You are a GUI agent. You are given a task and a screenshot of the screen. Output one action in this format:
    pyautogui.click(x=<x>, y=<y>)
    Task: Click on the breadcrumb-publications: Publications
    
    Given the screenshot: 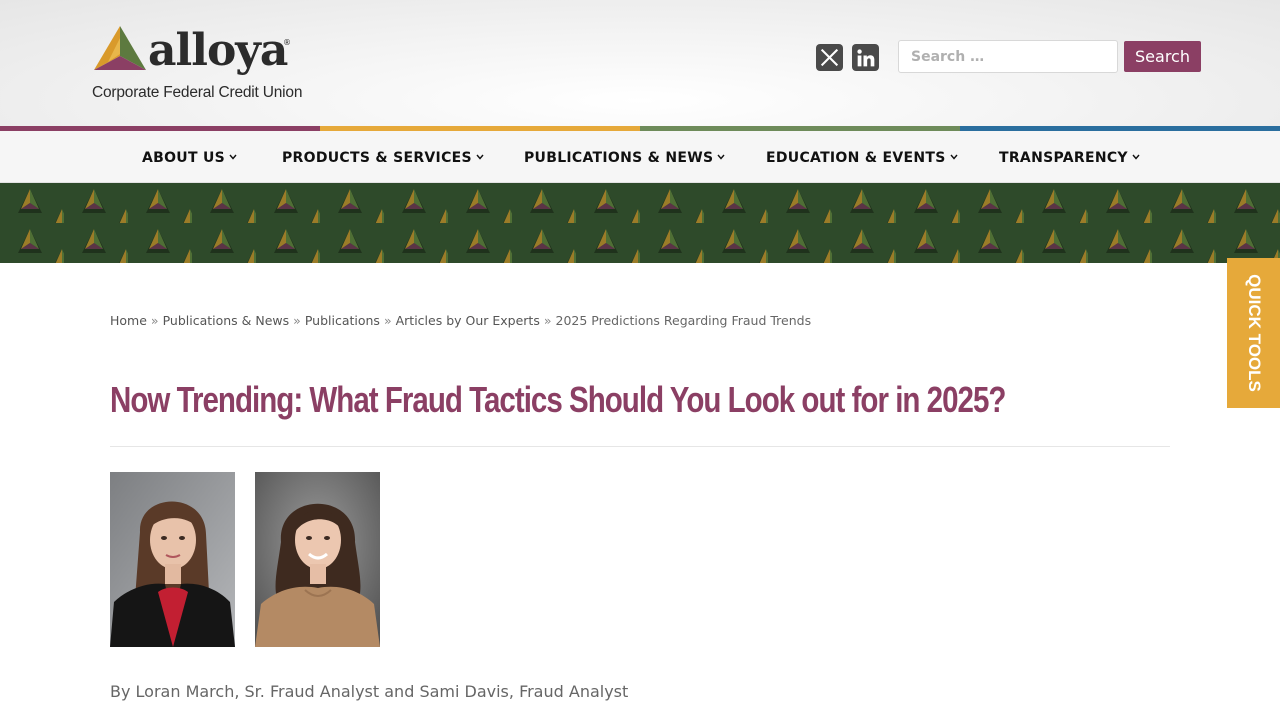 What is the action you would take?
    pyautogui.click(x=342, y=320)
    